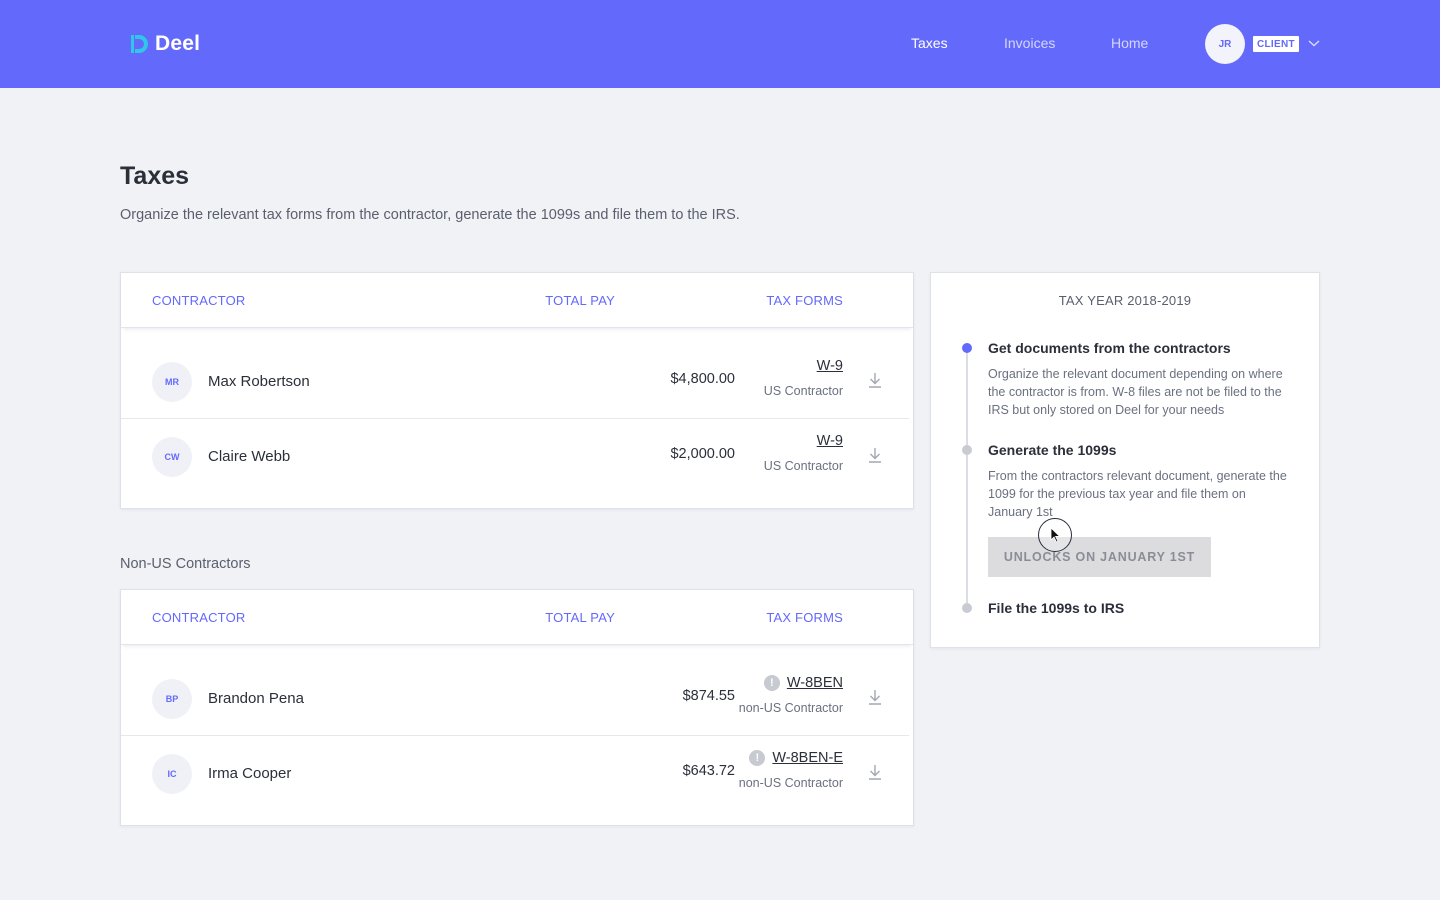 This screenshot has width=1440, height=900. I want to click on deel-logo: Deel, so click(164, 44).